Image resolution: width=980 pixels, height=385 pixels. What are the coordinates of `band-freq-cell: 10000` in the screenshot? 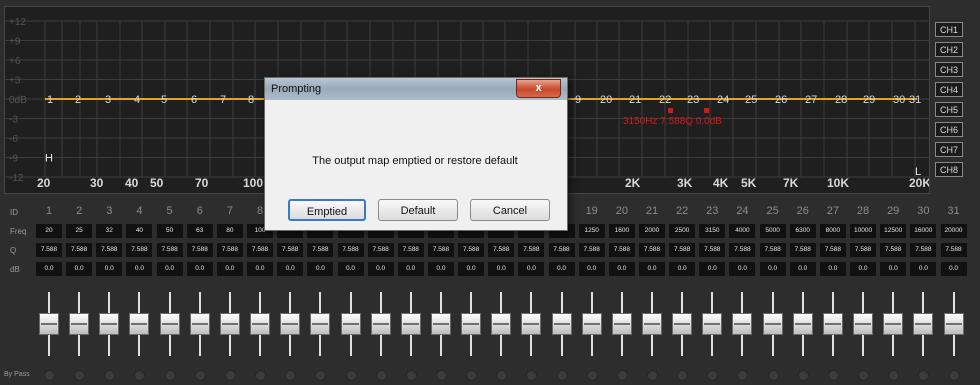 It's located at (863, 231).